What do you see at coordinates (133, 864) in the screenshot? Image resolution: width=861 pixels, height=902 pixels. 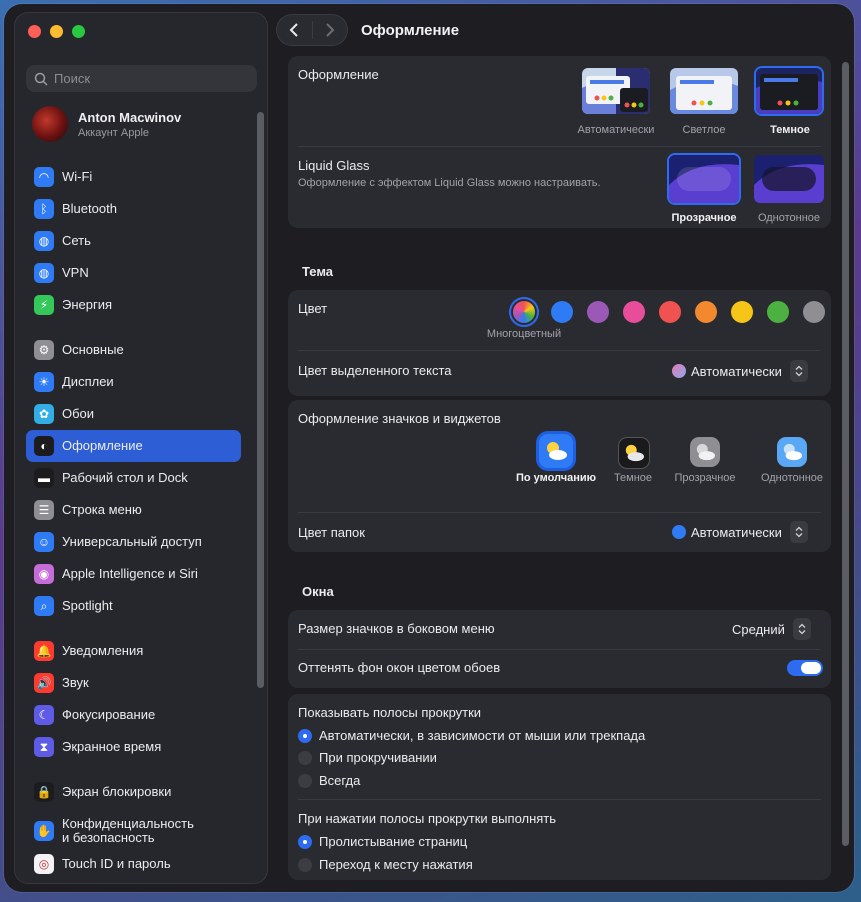 I see `sidebar-item-20: ◎ Touch ID и пароль` at bounding box center [133, 864].